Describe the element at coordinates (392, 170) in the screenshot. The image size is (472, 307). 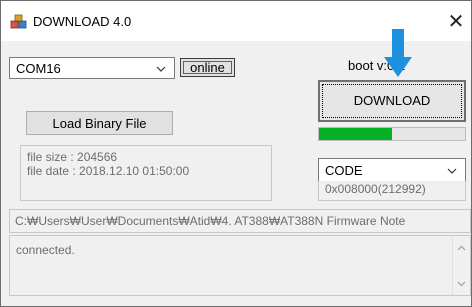
I see `region-select: CODE` at that location.